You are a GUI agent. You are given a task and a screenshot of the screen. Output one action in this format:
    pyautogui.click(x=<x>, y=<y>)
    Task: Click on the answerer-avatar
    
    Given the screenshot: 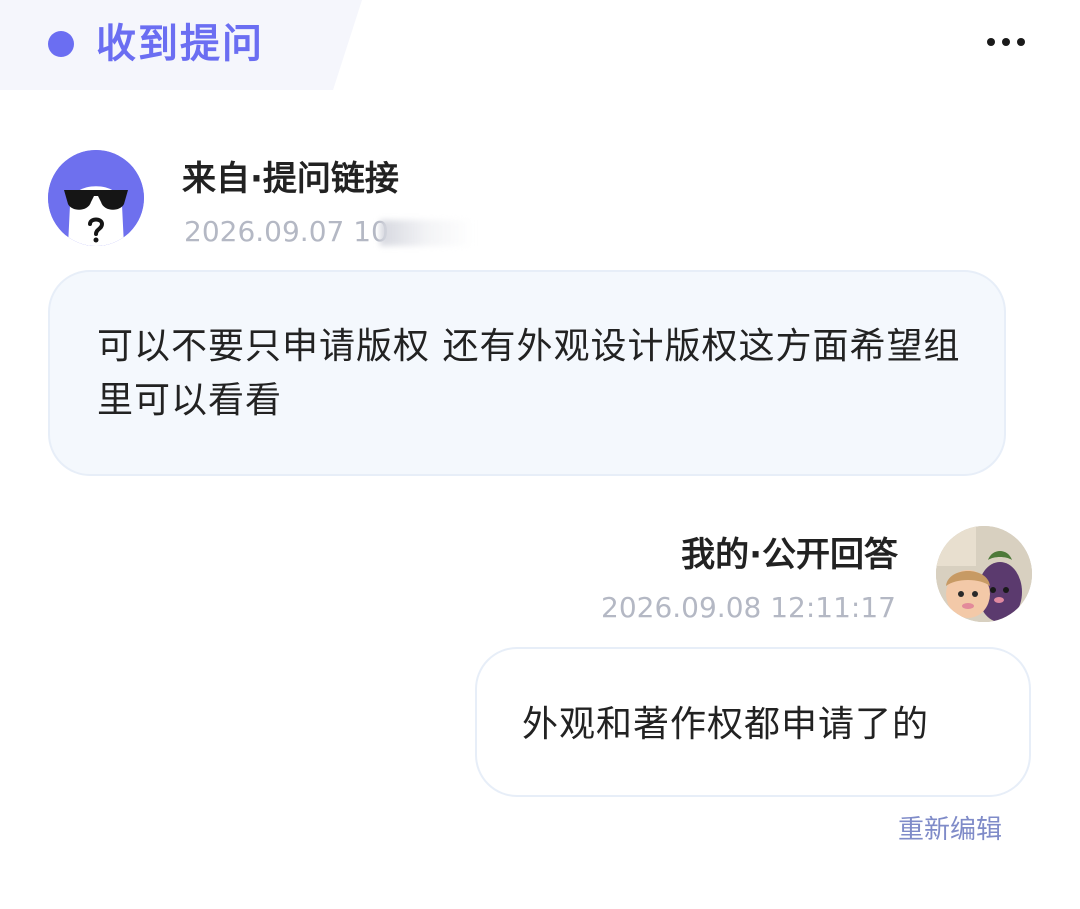 What is the action you would take?
    pyautogui.click(x=984, y=574)
    